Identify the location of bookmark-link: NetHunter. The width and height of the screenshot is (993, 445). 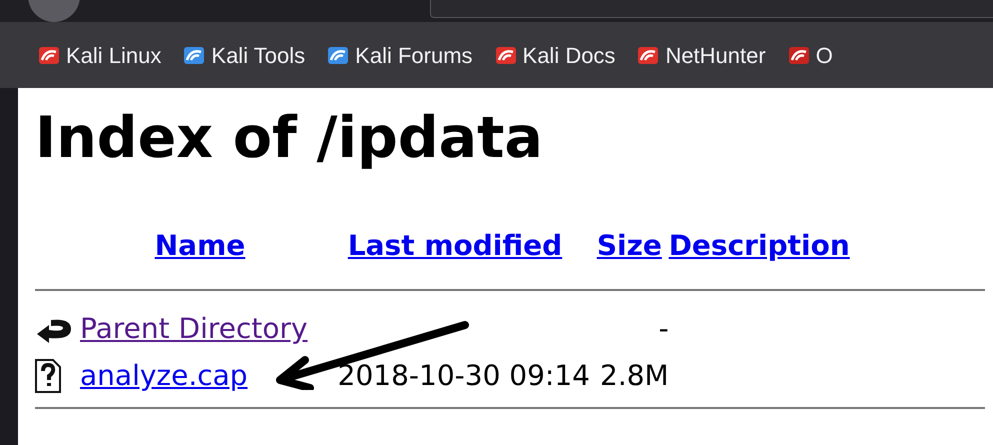
(715, 55).